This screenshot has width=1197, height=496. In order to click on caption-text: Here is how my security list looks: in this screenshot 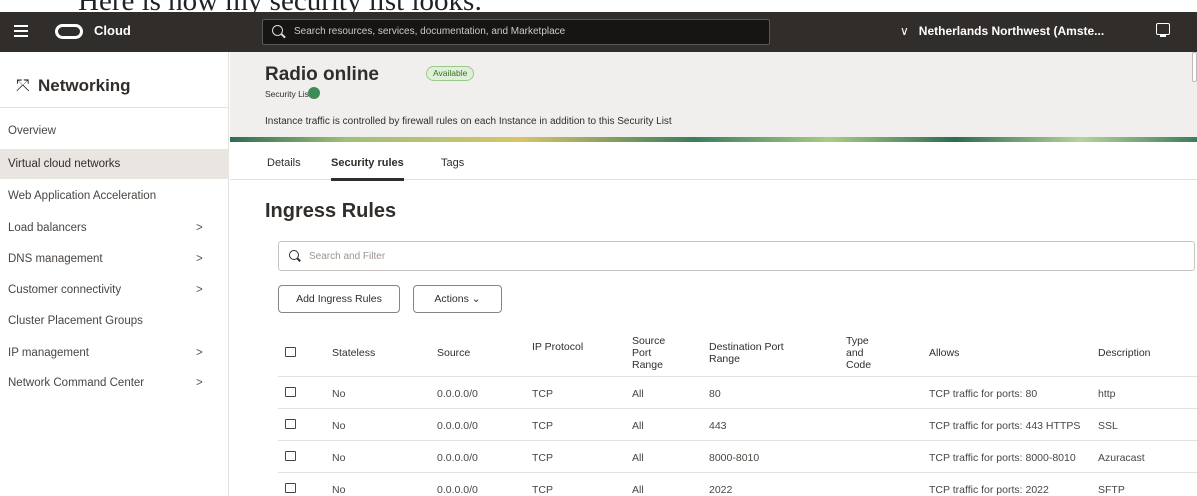, I will do `click(280, 6)`.